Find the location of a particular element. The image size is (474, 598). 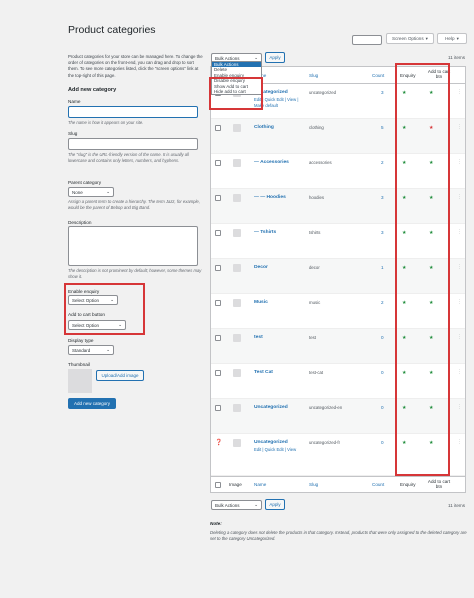

category-name-link: — — Hoodies is located at coordinates (270, 197).